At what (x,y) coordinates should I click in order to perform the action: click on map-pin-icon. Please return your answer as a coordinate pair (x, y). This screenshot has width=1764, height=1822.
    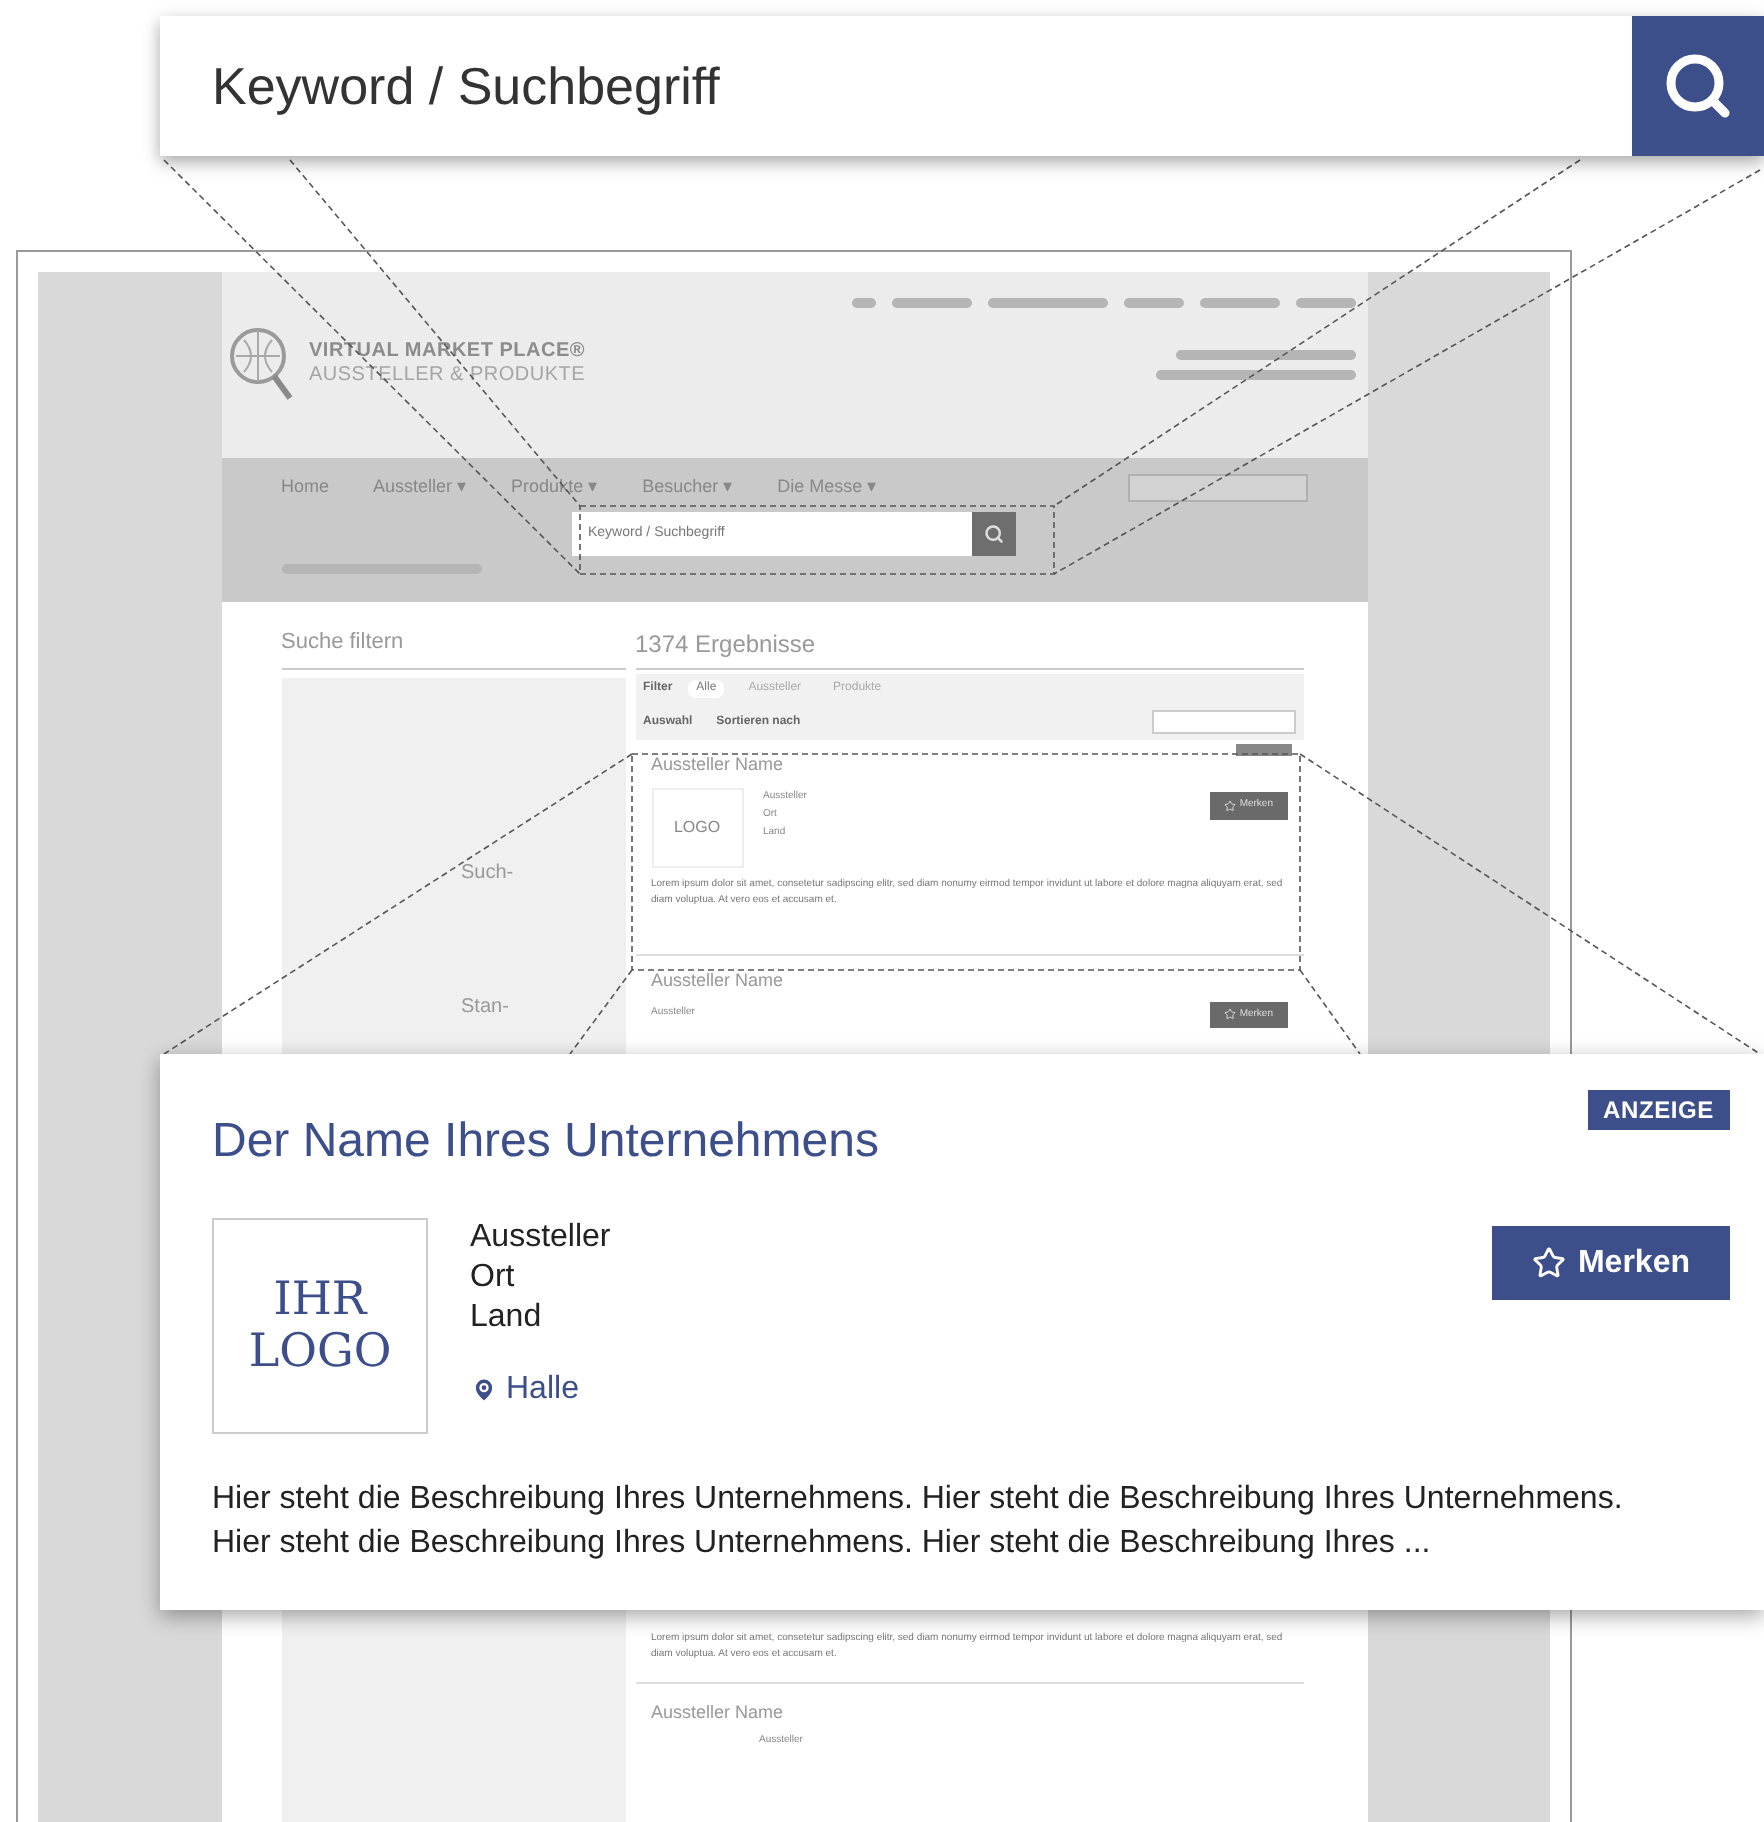
    Looking at the image, I should click on (484, 1390).